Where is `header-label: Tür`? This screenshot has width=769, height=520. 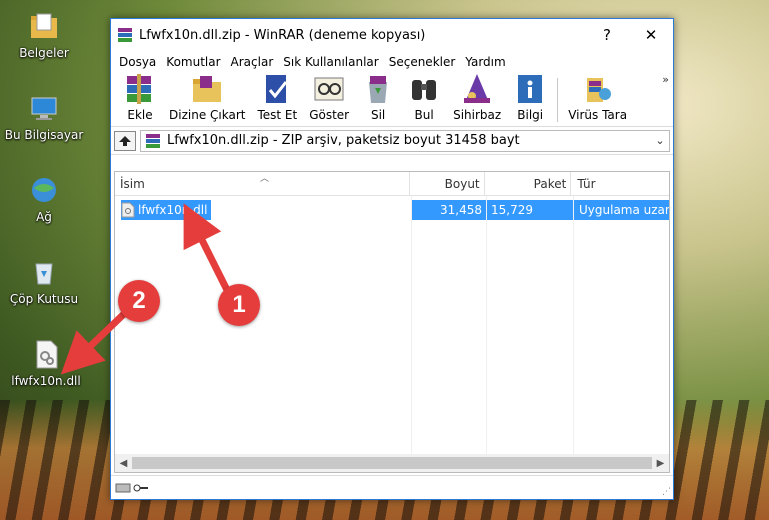
header-label: Tür is located at coordinates (586, 184).